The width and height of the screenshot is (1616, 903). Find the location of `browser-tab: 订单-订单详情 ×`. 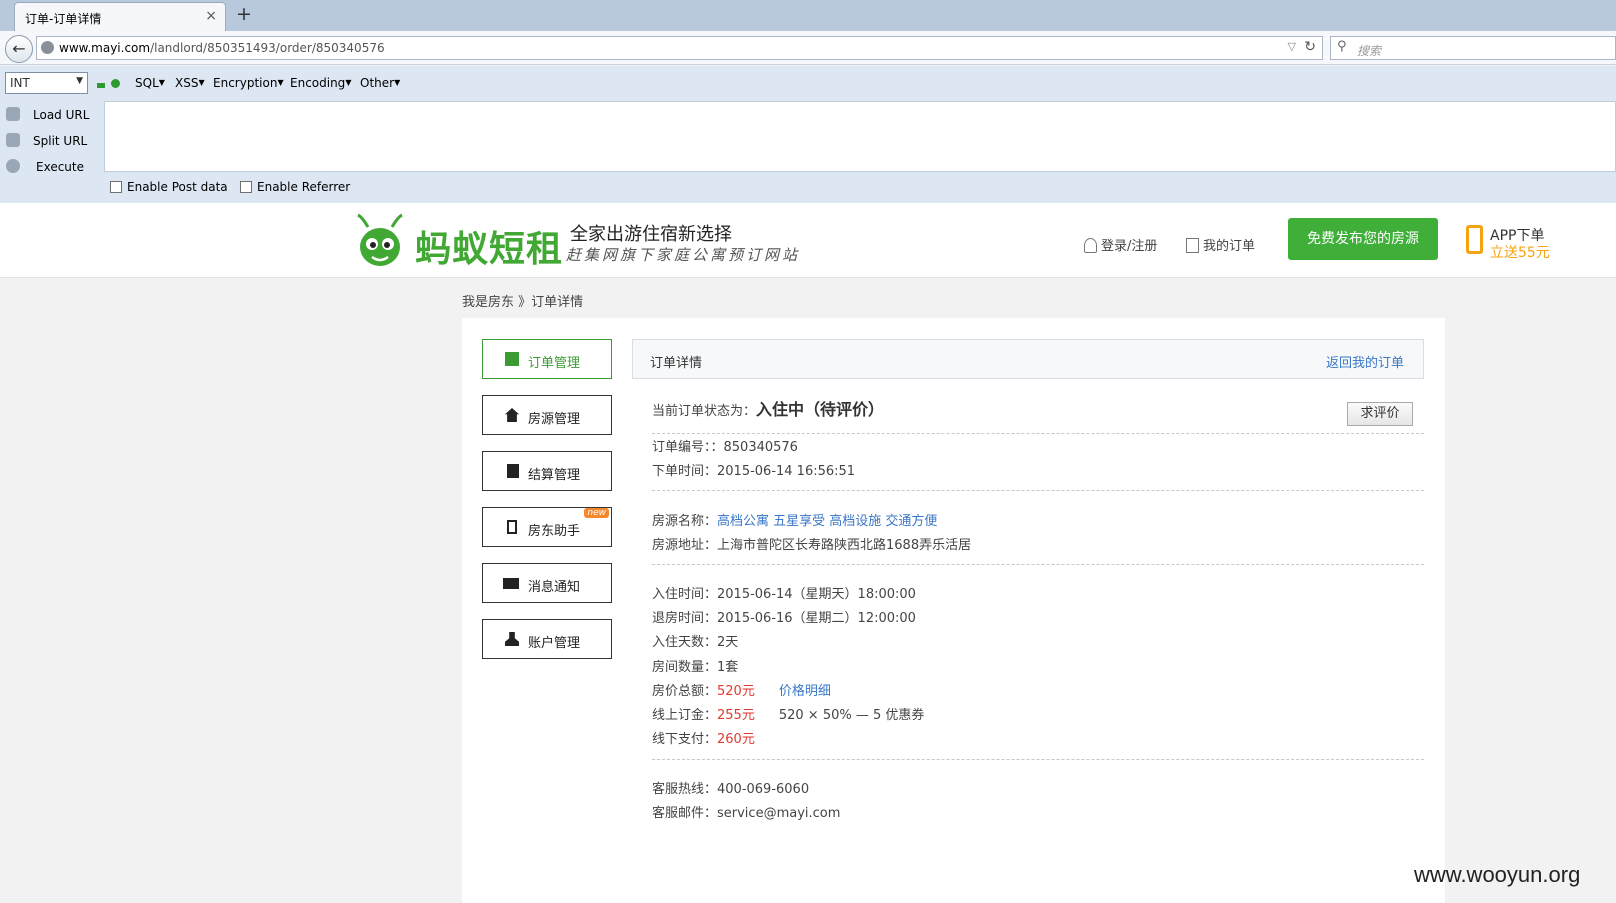

browser-tab: 订单-订单详情 × is located at coordinates (120, 16).